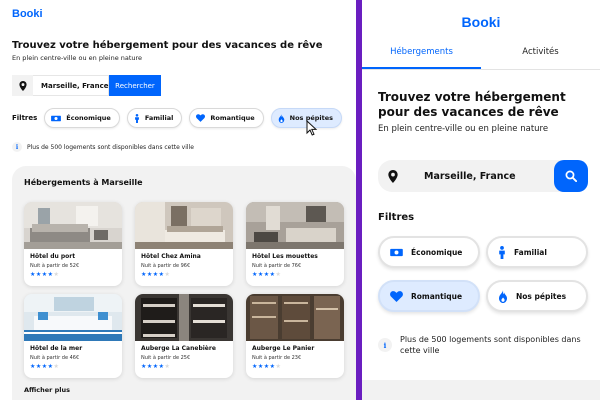 This screenshot has height=400, width=600. Describe the element at coordinates (53, 256) in the screenshot. I see `hotel-name: Hôtel du port` at that location.